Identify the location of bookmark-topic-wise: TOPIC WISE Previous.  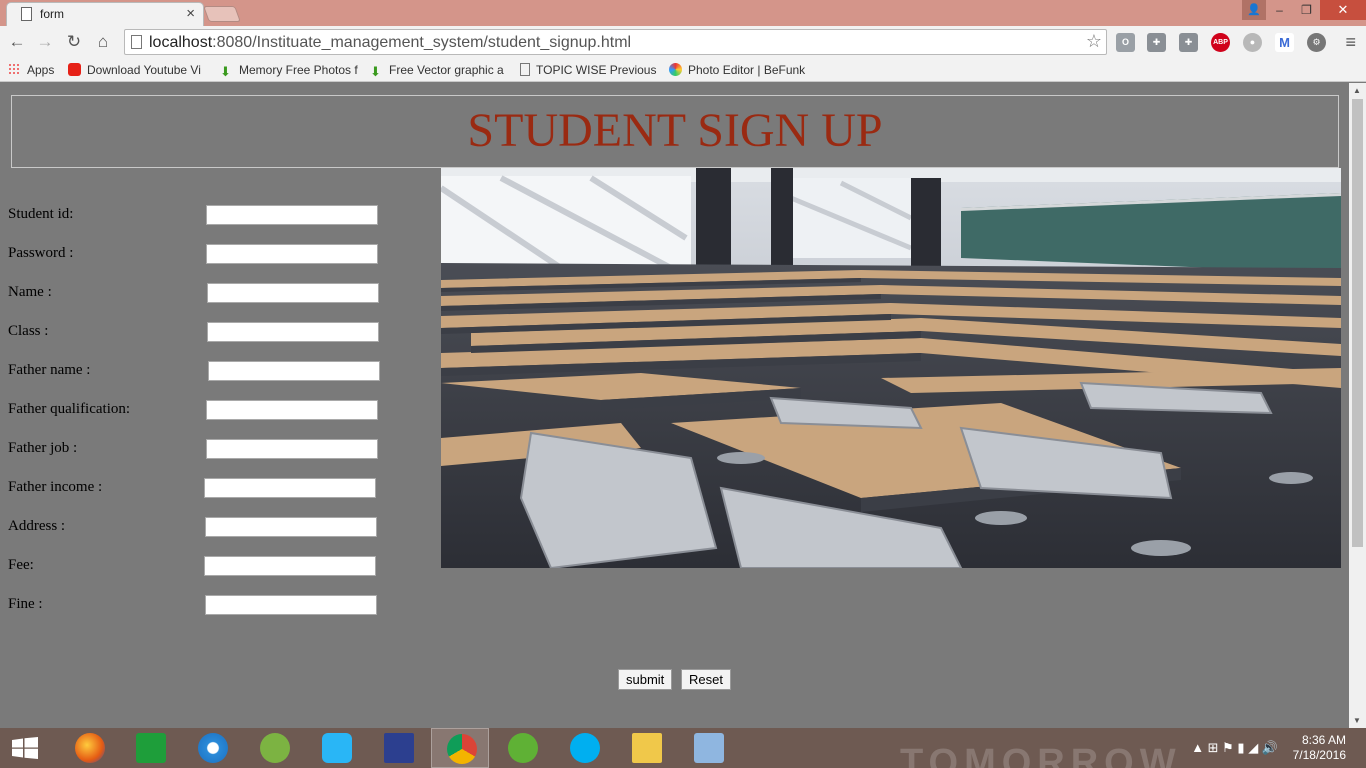
(588, 70).